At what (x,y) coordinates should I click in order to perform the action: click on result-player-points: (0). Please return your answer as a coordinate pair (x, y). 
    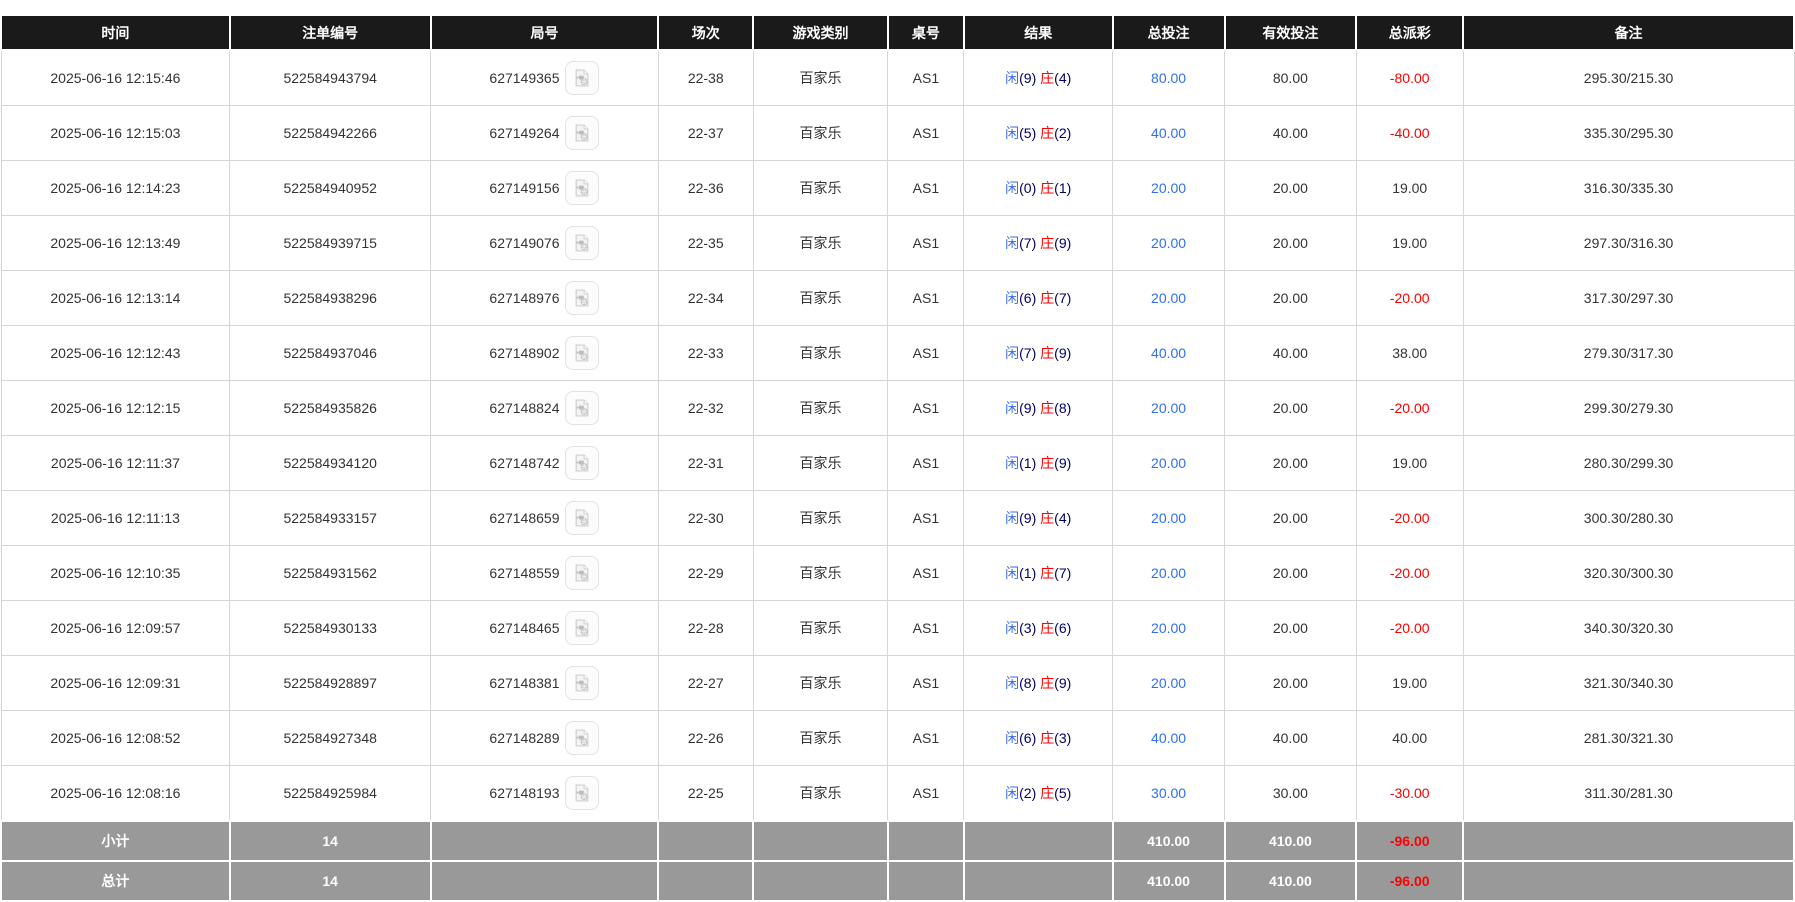
    Looking at the image, I should click on (1028, 188).